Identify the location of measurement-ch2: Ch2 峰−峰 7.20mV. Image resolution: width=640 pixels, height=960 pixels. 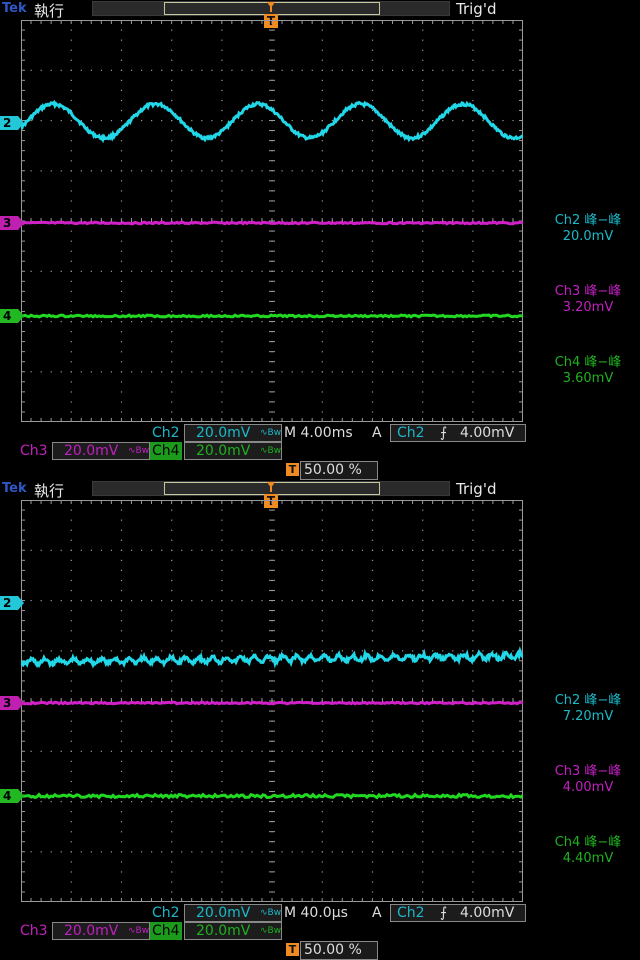
(588, 709).